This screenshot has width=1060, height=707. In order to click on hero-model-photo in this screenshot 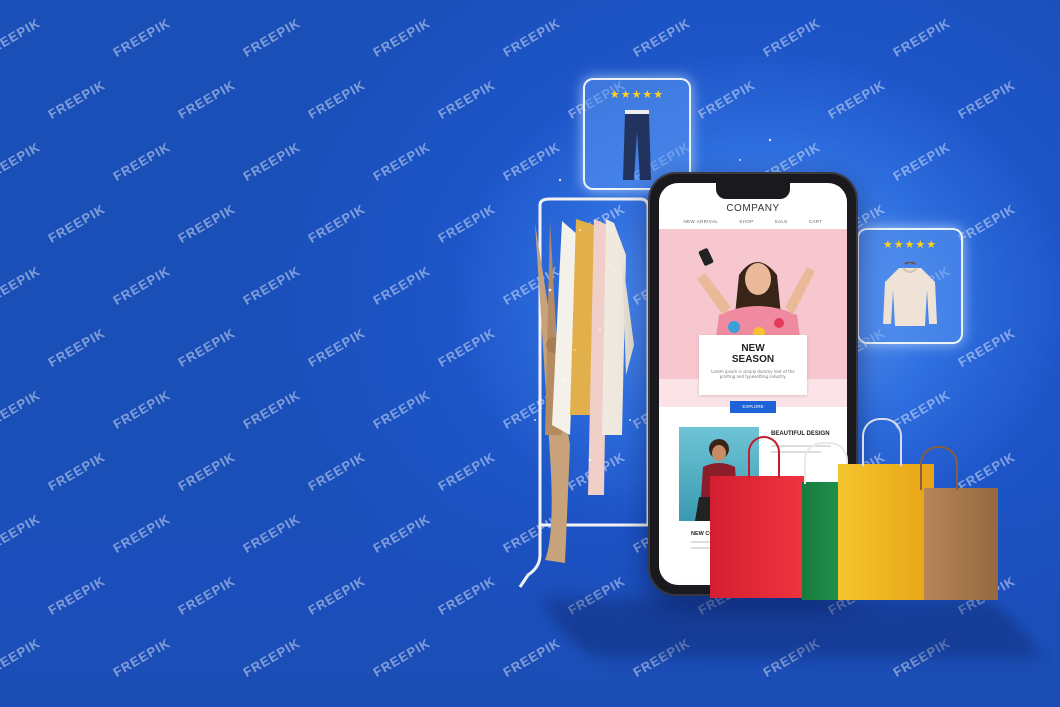, I will do `click(756, 296)`.